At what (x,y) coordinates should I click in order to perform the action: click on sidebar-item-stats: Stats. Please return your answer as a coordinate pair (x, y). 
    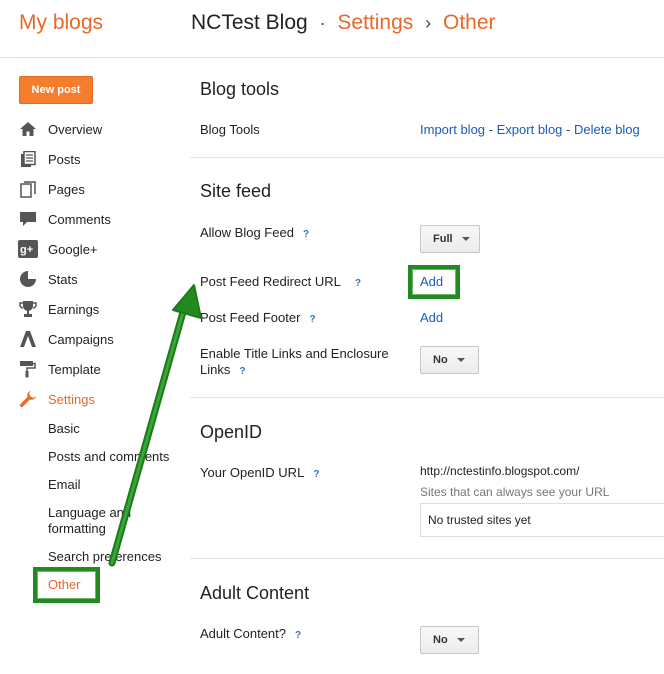
    Looking at the image, I should click on (48, 279).